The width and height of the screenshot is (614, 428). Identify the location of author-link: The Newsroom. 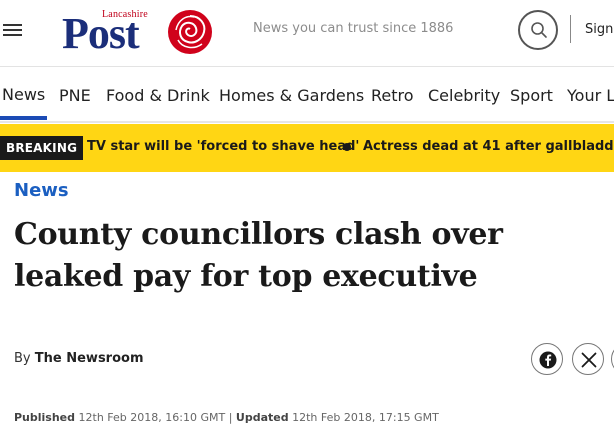
(89, 358).